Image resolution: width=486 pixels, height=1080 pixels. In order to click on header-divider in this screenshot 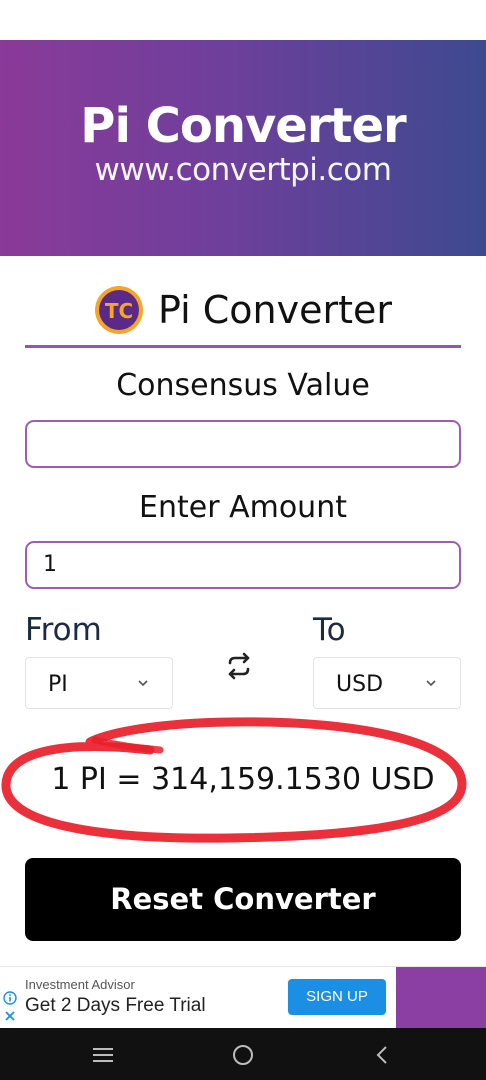, I will do `click(243, 346)`.